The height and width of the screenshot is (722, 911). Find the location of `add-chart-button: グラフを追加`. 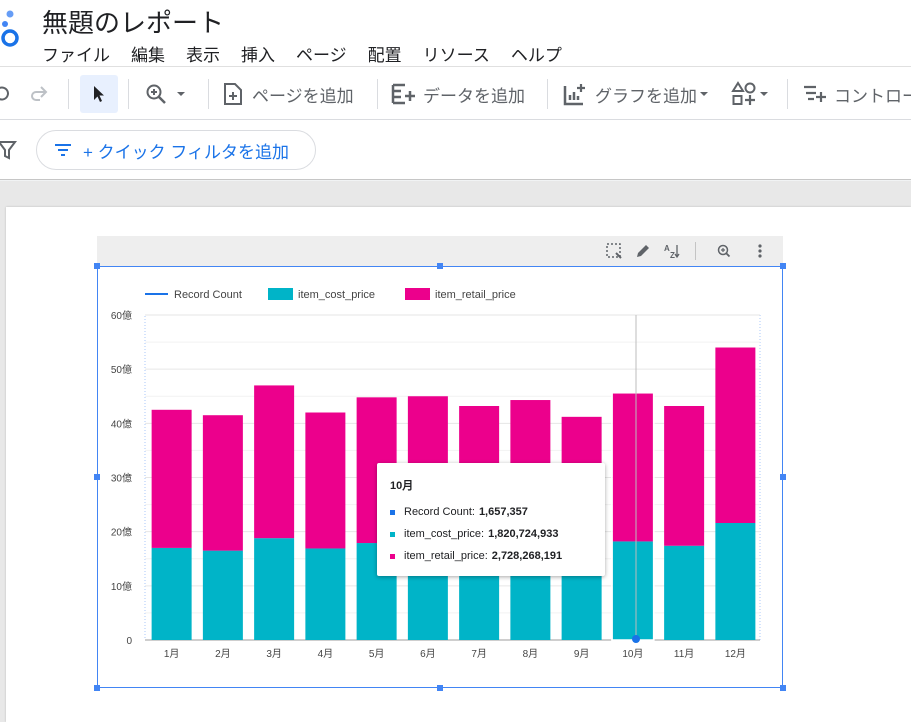

add-chart-button: グラフを追加 is located at coordinates (637, 94).